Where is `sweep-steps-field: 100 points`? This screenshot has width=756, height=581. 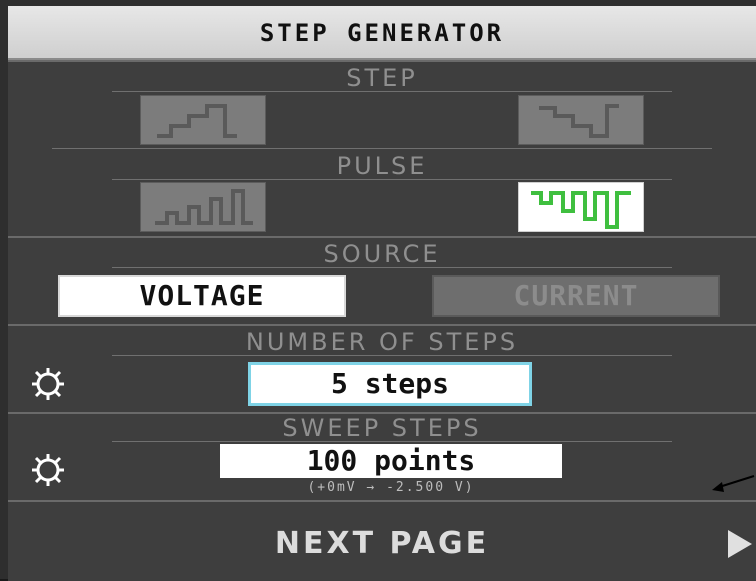
sweep-steps-field: 100 points is located at coordinates (391, 461).